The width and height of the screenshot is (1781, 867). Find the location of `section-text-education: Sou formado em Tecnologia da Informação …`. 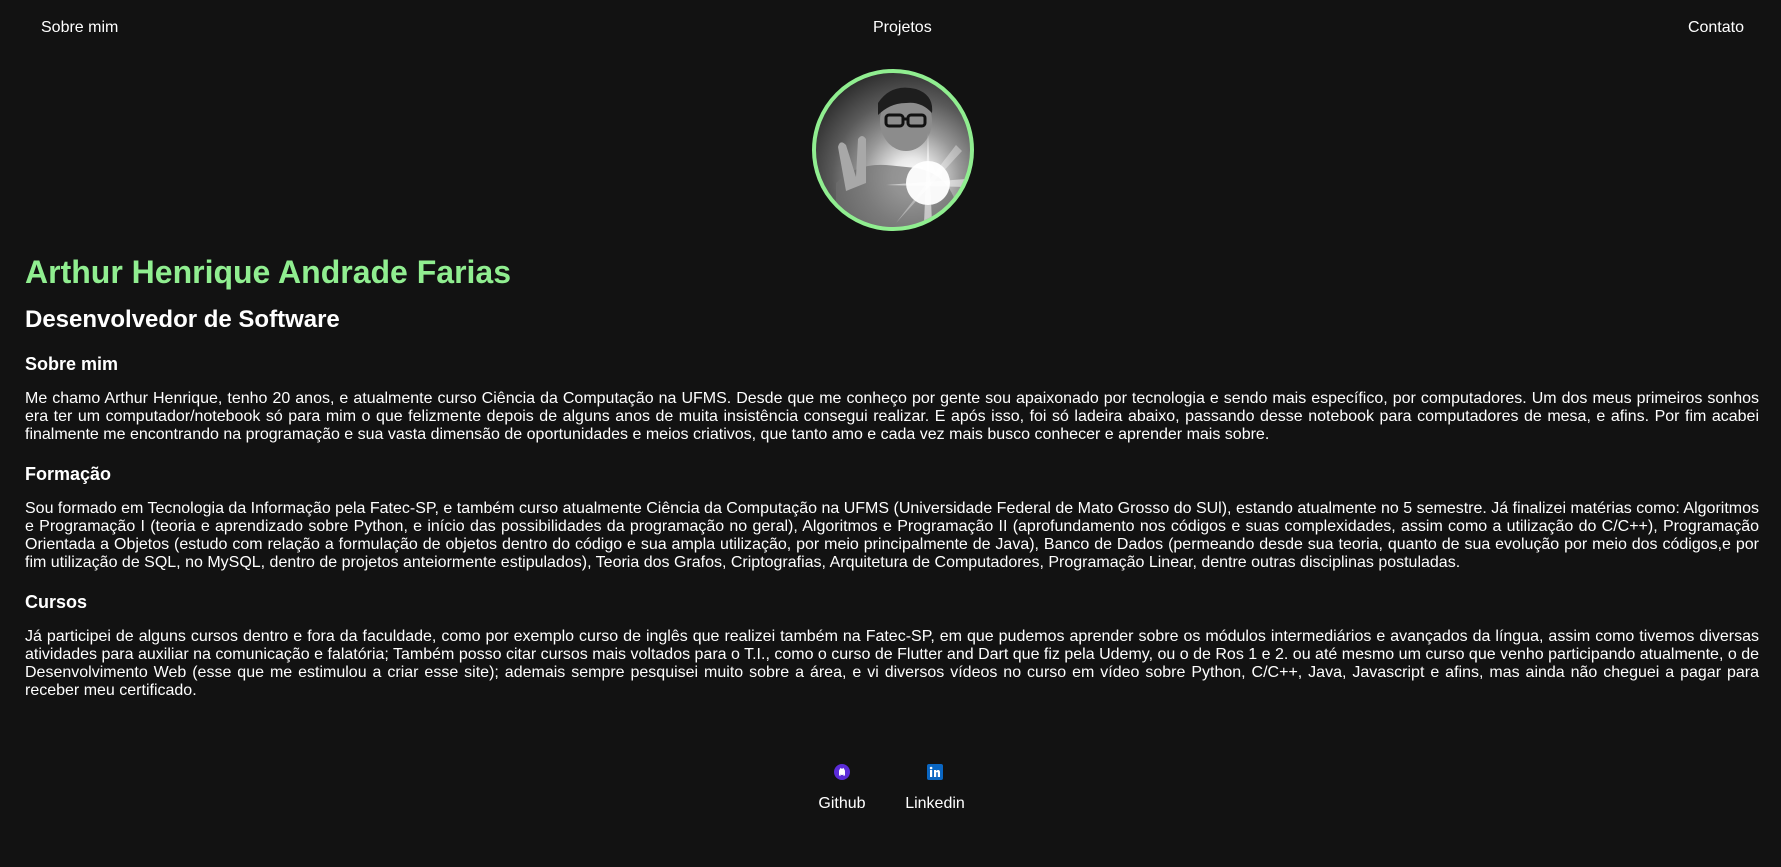

section-text-education: Sou formado em Tecnologia da Informação … is located at coordinates (892, 535).